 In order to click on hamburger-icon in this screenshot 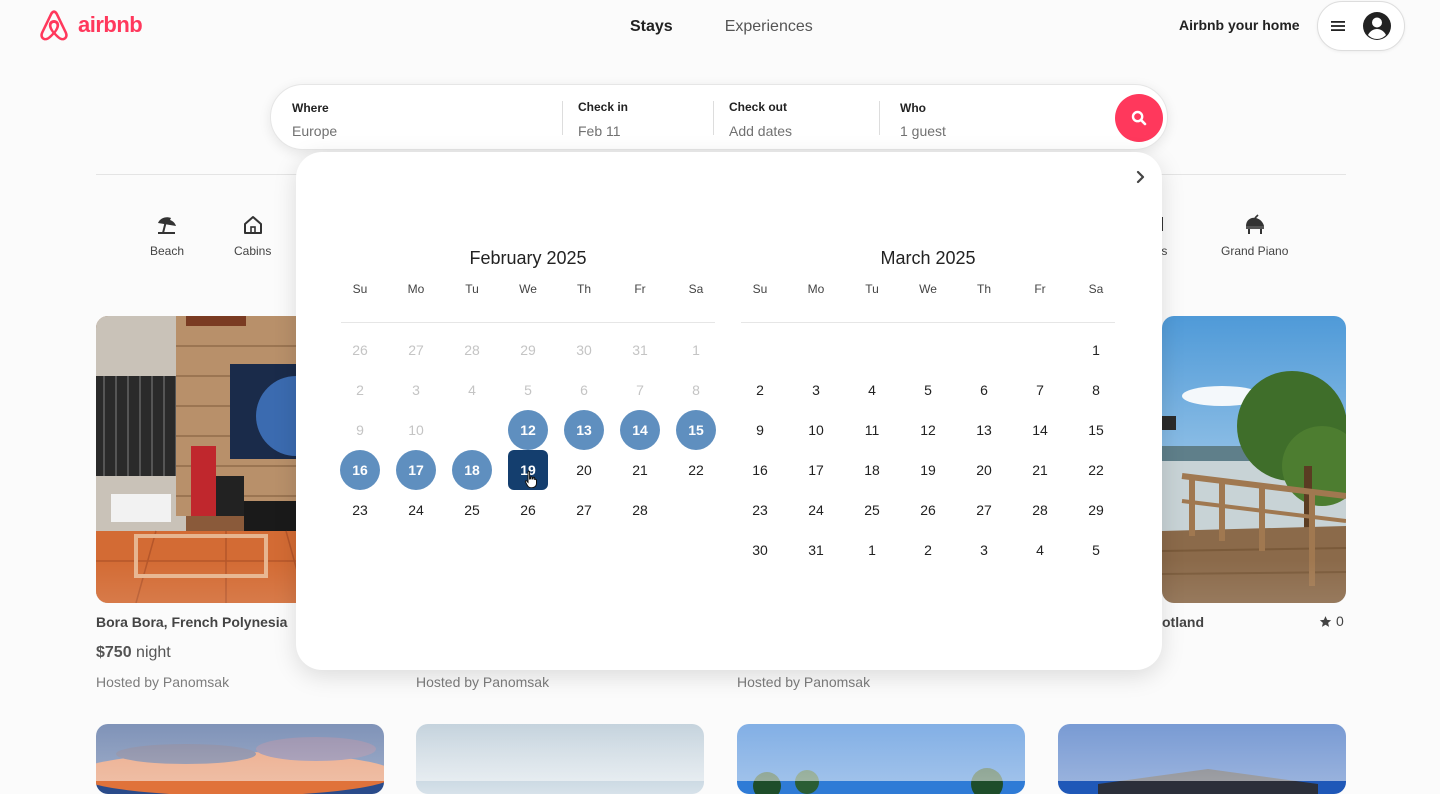, I will do `click(1338, 26)`.